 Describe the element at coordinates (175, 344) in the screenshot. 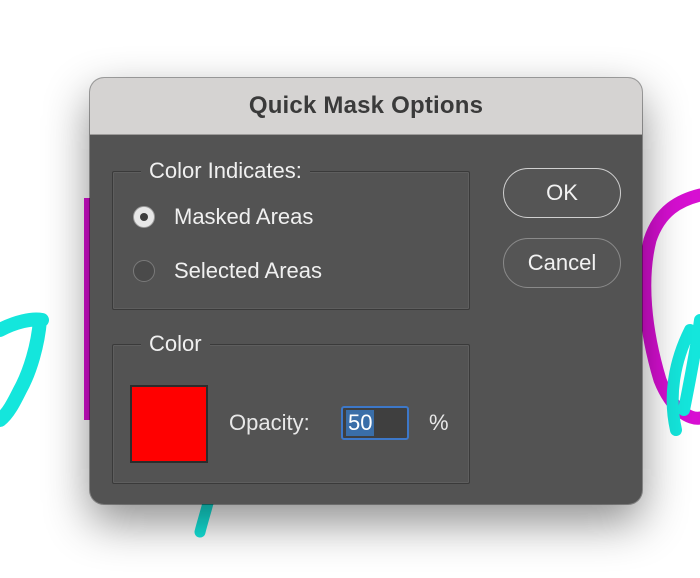

I see `color-legend: Color` at that location.